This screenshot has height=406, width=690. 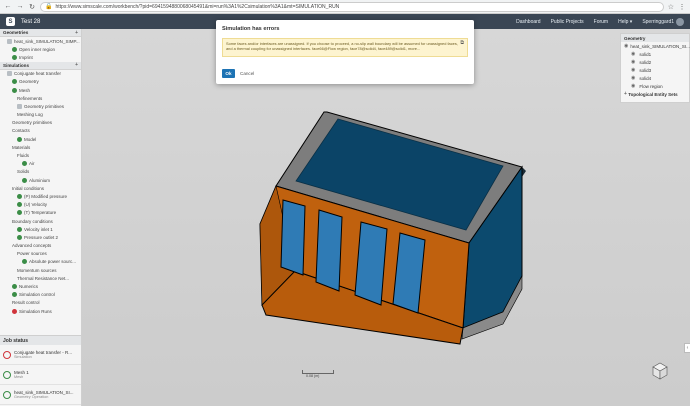 I want to click on job-item: Conjugate heat transfer - R... Simulation, so click(x=40, y=355).